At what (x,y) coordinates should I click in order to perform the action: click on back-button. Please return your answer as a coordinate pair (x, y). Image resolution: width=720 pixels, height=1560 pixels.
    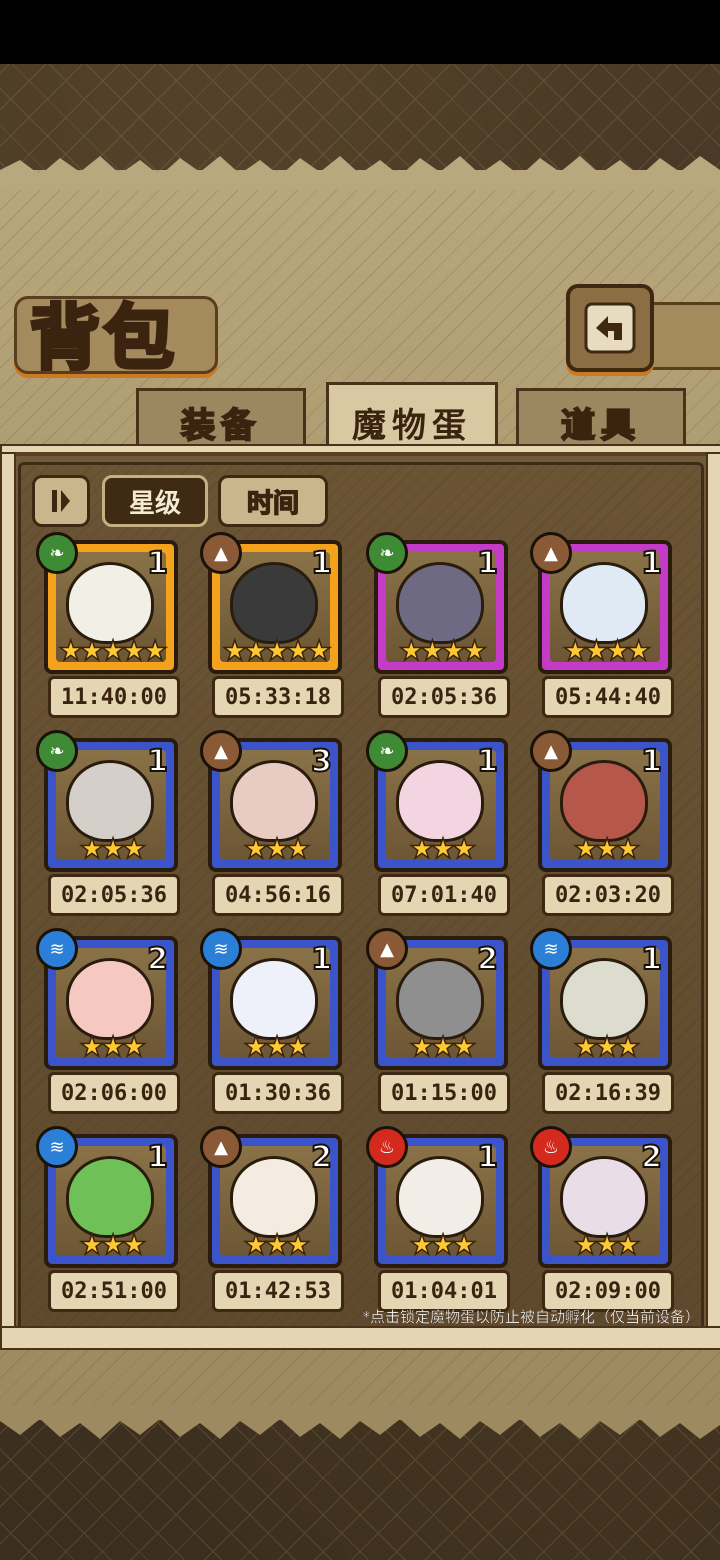
    Looking at the image, I should click on (610, 328).